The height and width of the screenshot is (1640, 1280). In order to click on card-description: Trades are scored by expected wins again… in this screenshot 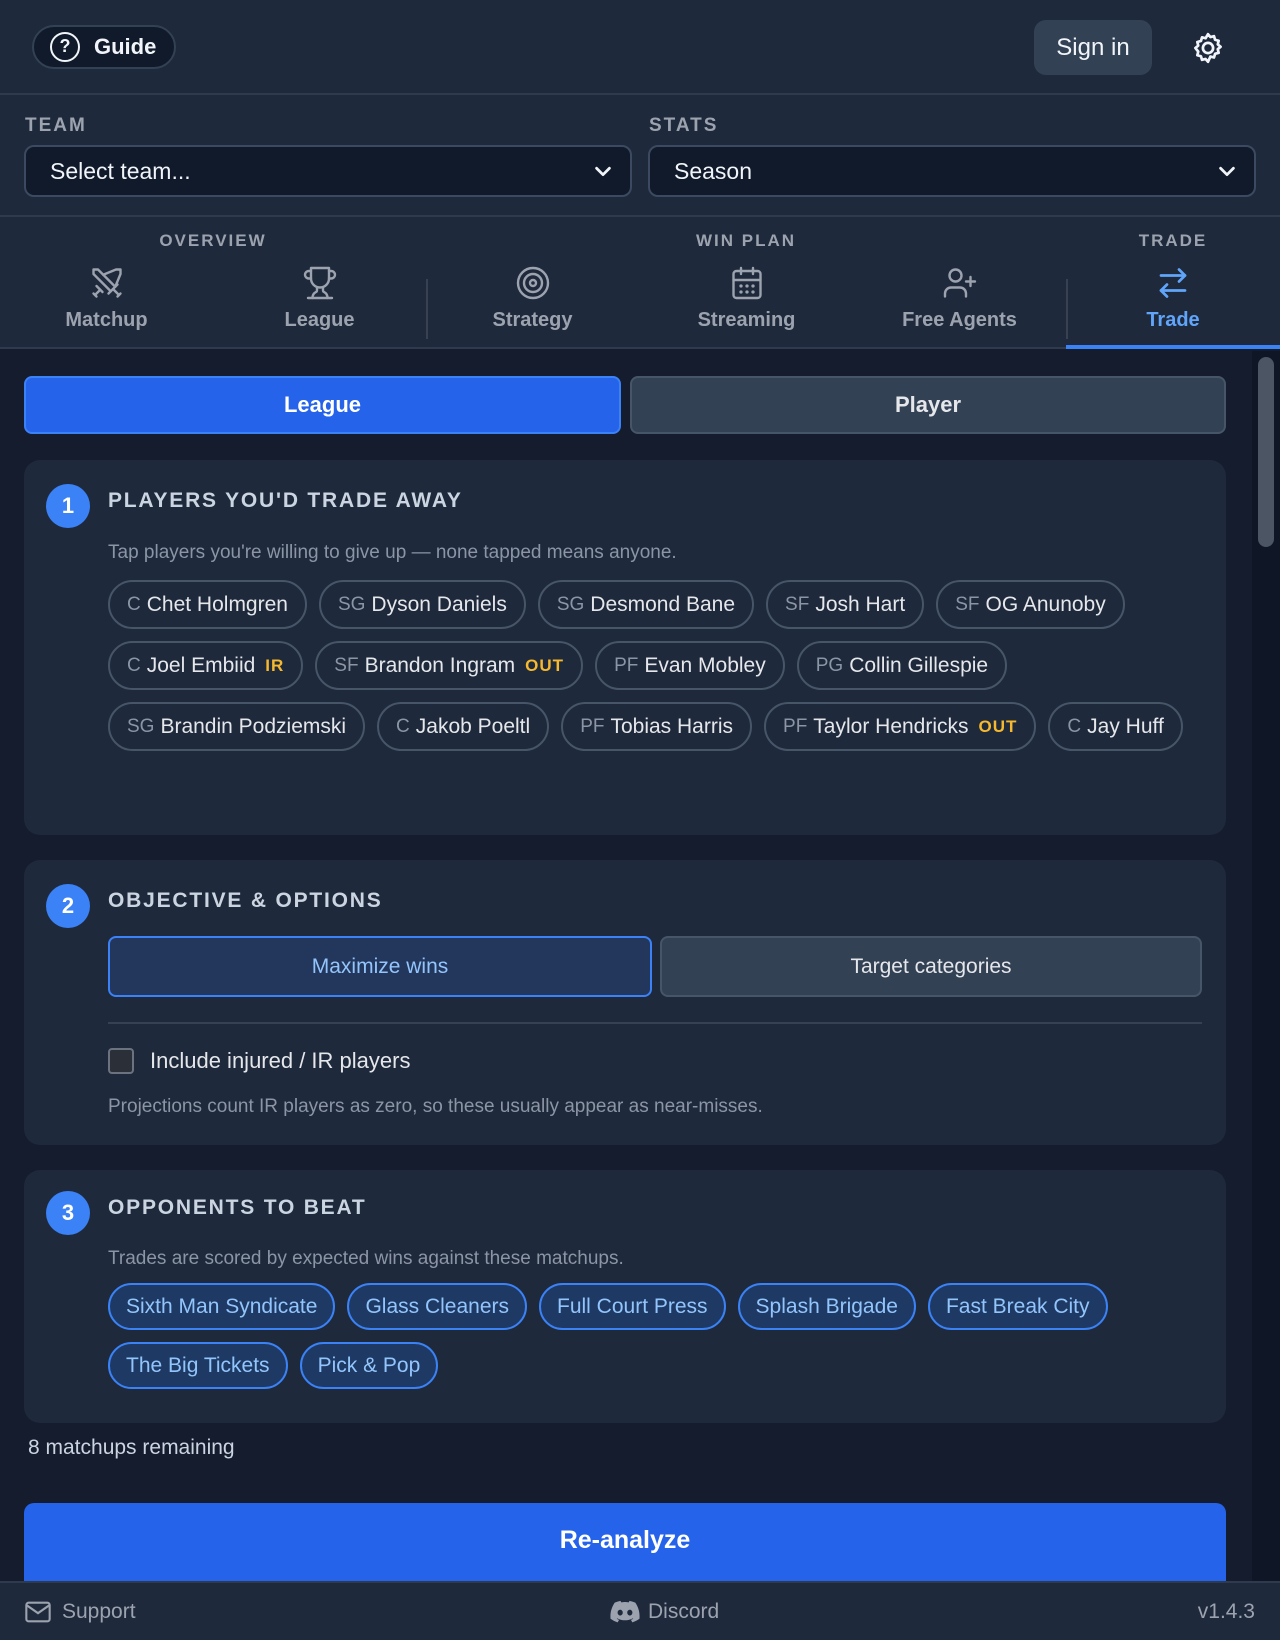, I will do `click(366, 1258)`.